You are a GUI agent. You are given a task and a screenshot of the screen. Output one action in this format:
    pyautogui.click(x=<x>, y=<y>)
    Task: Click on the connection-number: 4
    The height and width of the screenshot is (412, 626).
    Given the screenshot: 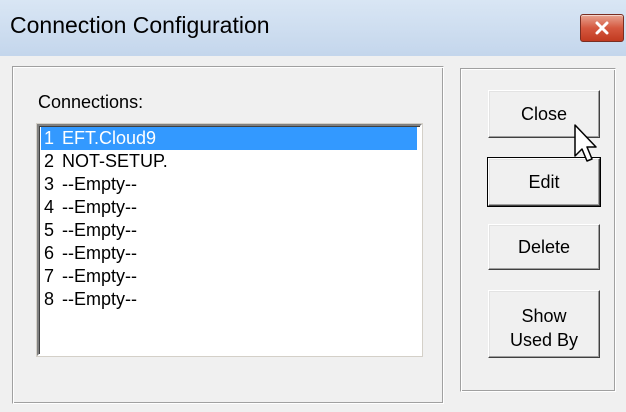 What is the action you would take?
    pyautogui.click(x=49, y=207)
    